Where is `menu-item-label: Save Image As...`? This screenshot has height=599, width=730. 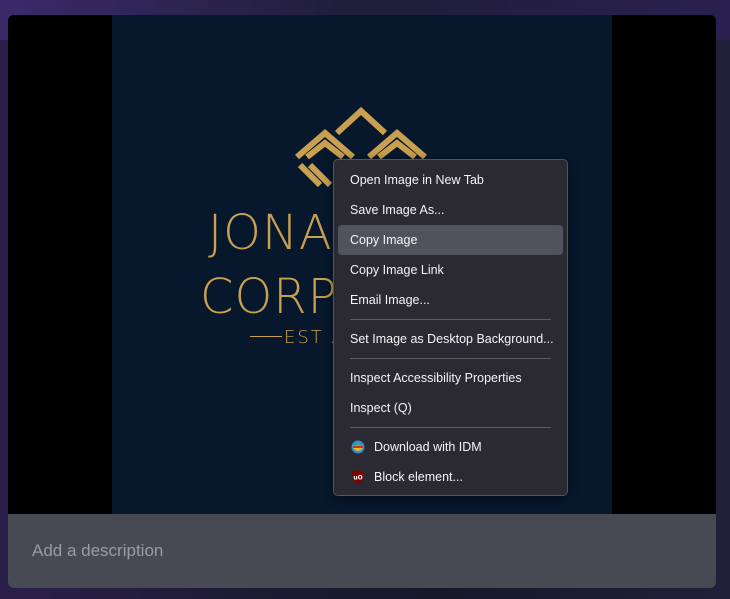 menu-item-label: Save Image As... is located at coordinates (397, 210).